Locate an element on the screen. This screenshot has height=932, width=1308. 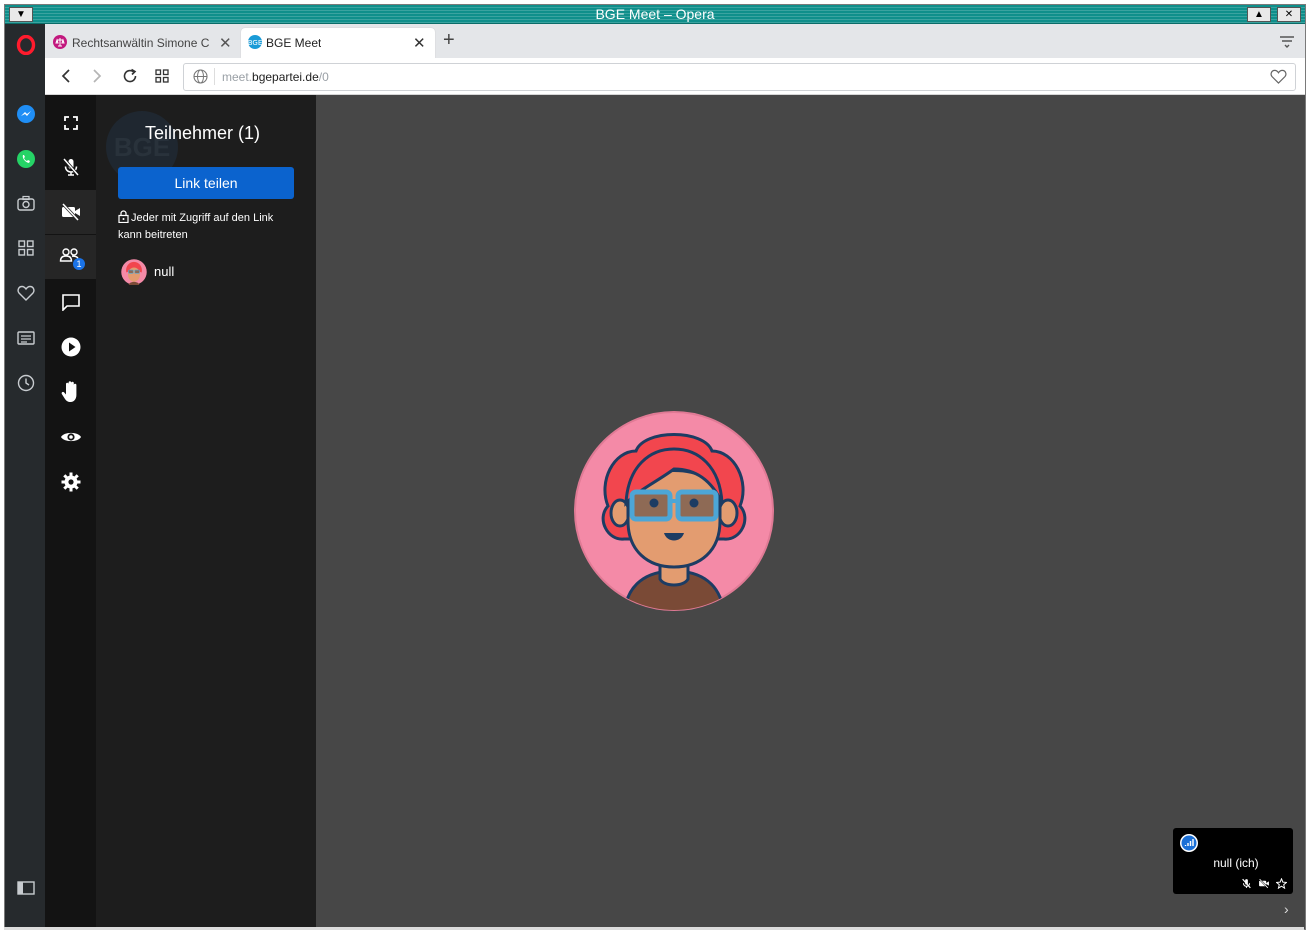
history-clock-icon is located at coordinates (26, 383).